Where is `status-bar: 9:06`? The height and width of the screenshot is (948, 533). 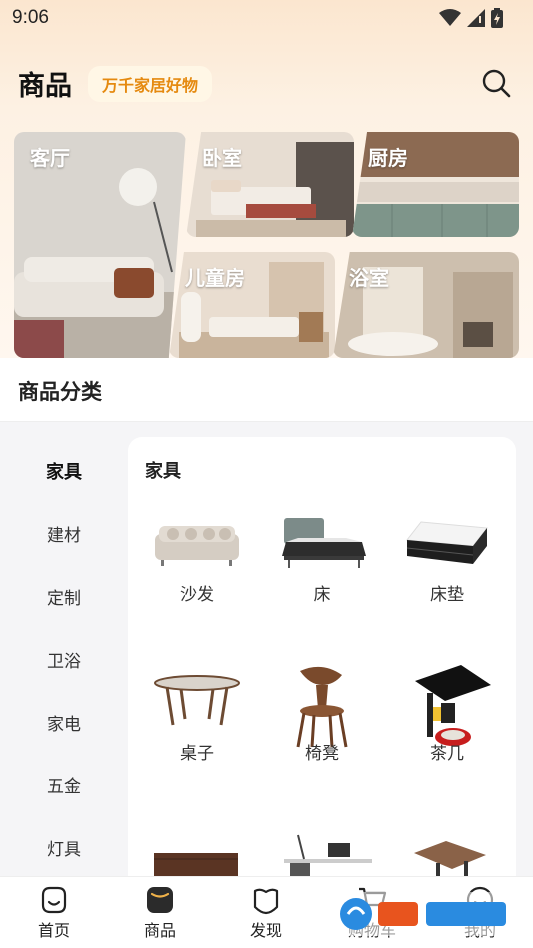
status-bar: 9:06 is located at coordinates (266, 18).